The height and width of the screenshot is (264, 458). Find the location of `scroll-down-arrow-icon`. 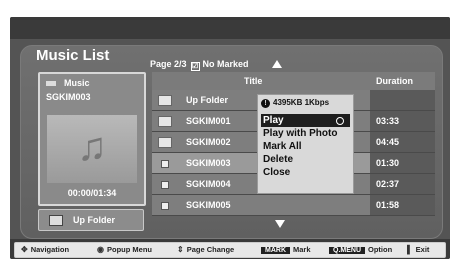

scroll-down-arrow-icon is located at coordinates (280, 224).